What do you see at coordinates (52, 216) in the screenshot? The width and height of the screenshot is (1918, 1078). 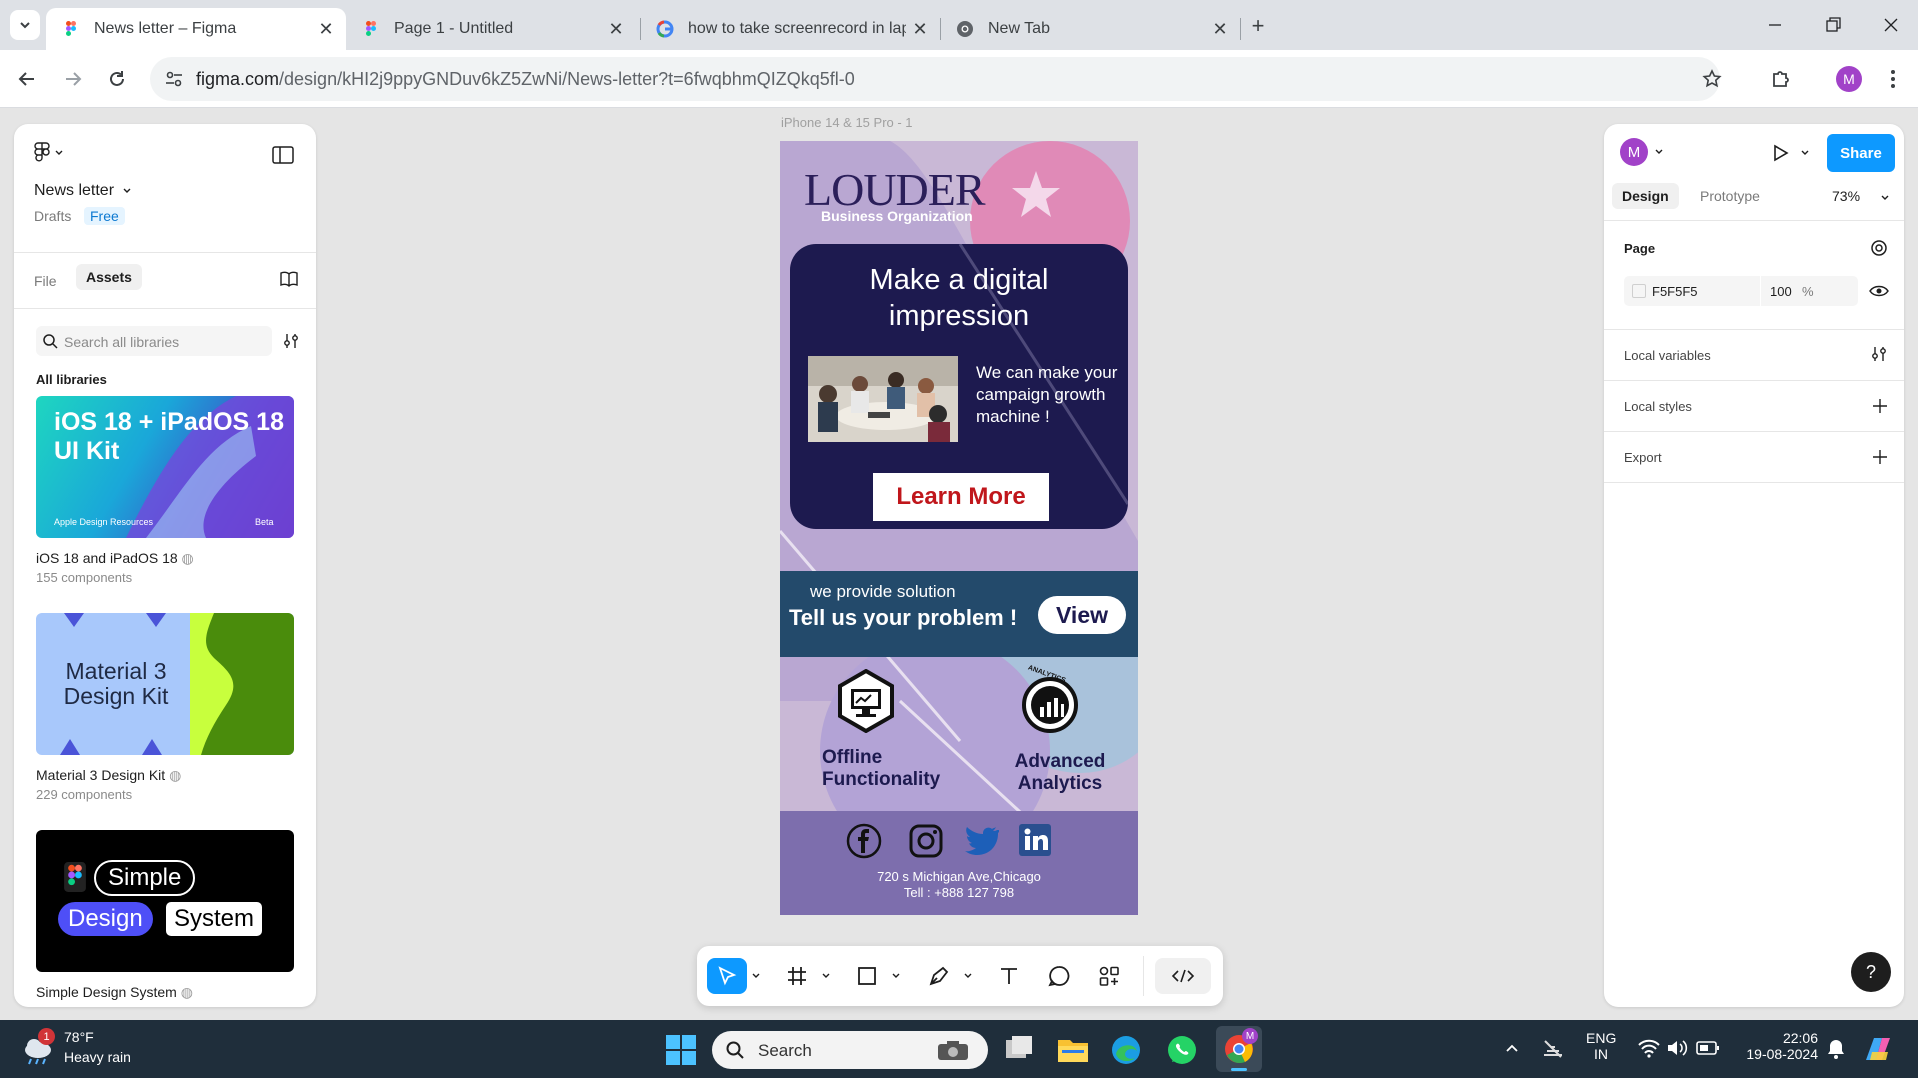 I see `file-location: Drafts` at bounding box center [52, 216].